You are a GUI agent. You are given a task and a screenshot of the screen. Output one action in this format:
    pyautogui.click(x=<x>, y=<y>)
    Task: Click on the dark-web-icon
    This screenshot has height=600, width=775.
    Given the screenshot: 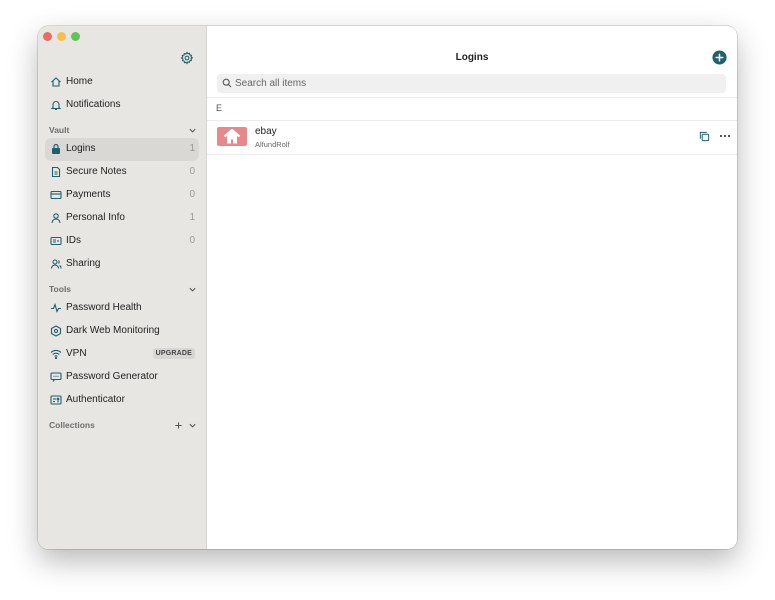 What is the action you would take?
    pyautogui.click(x=56, y=331)
    